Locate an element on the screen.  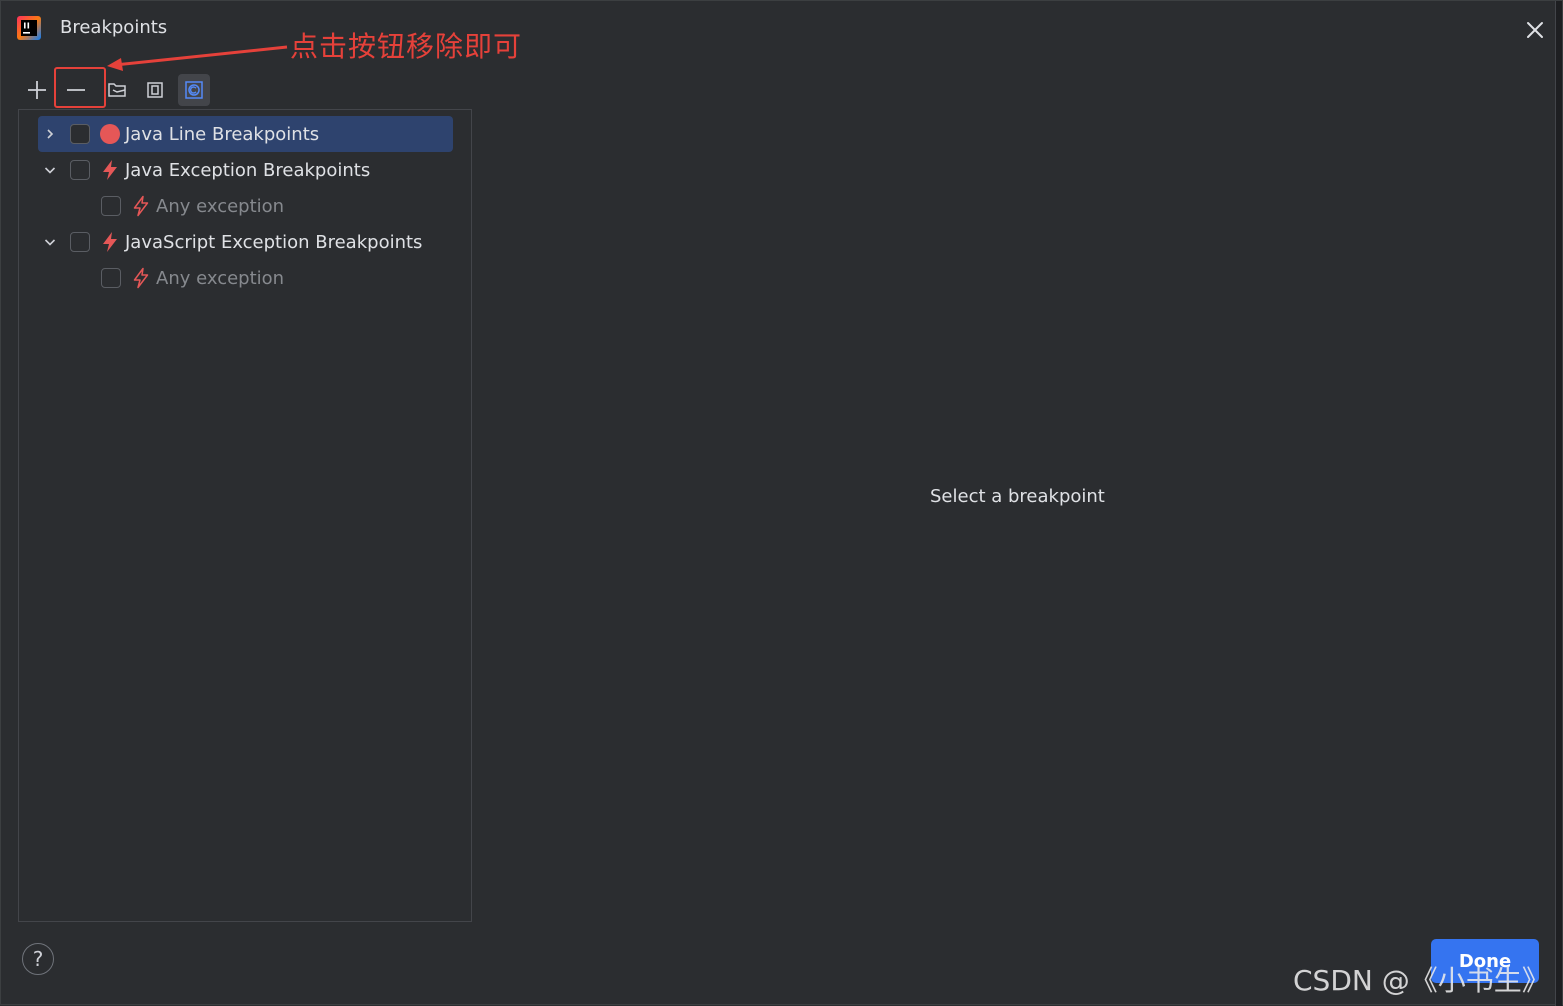
close-icon is located at coordinates (1535, 30).